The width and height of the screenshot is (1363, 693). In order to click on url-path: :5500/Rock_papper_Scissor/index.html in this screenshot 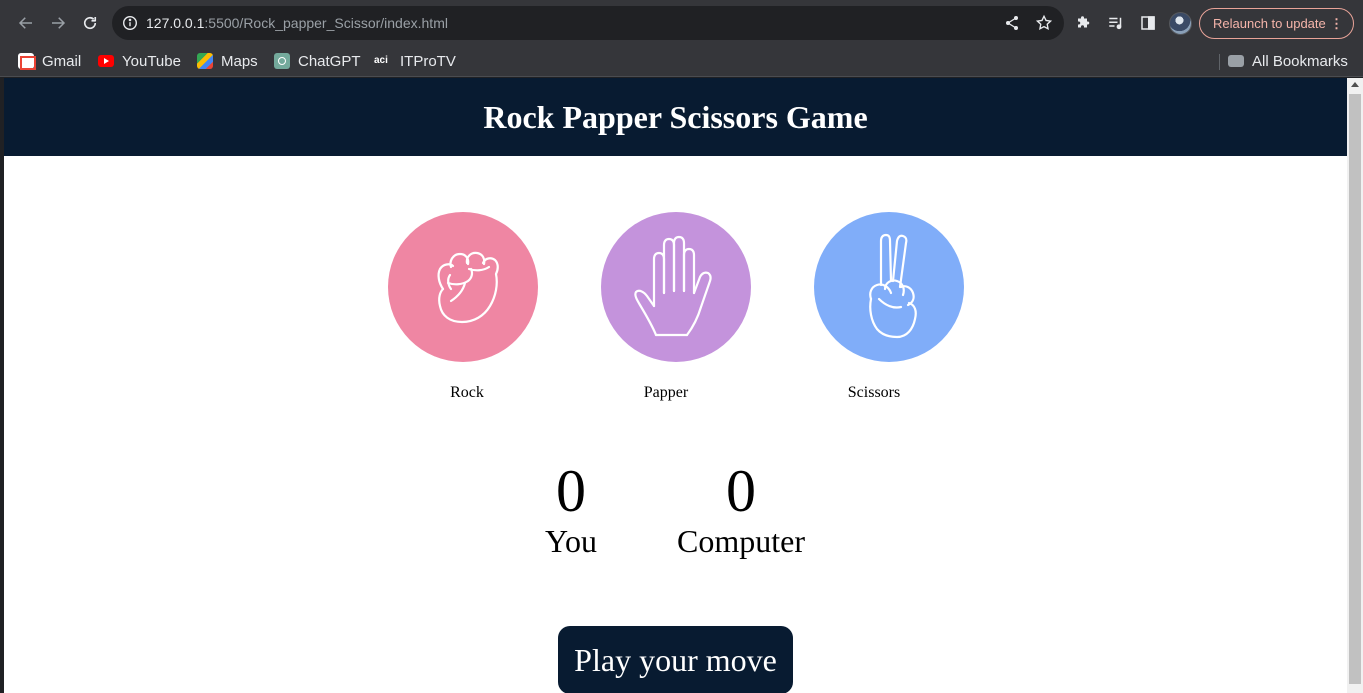, I will do `click(326, 23)`.